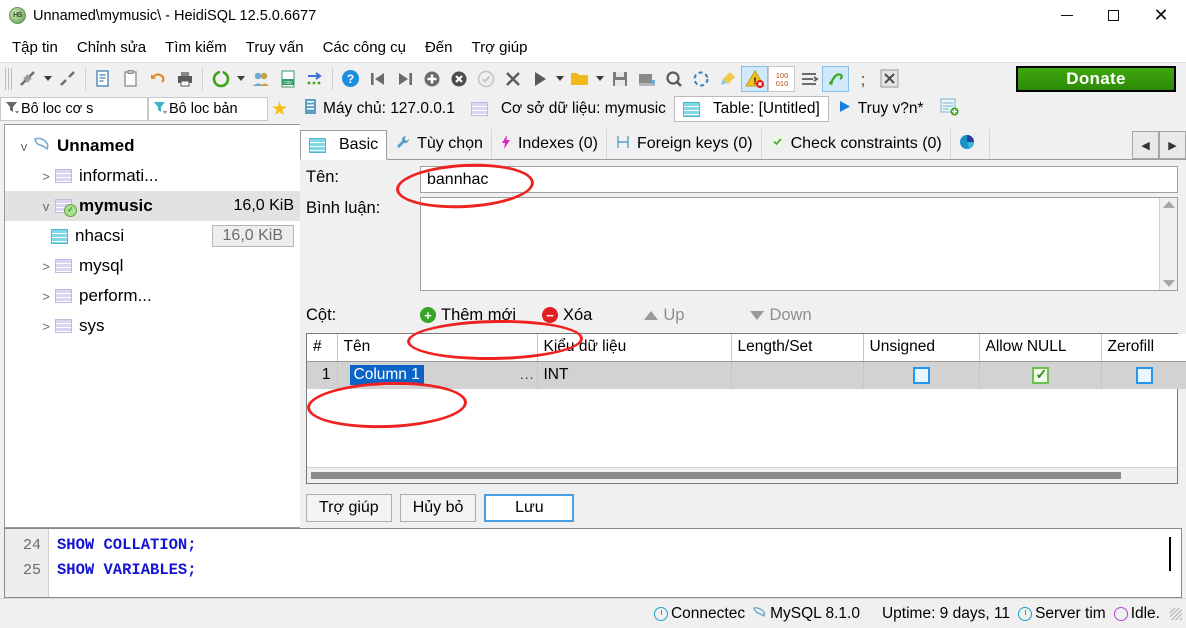 The height and width of the screenshot is (628, 1186). I want to click on tree-node-sys: > sys, so click(152, 326).